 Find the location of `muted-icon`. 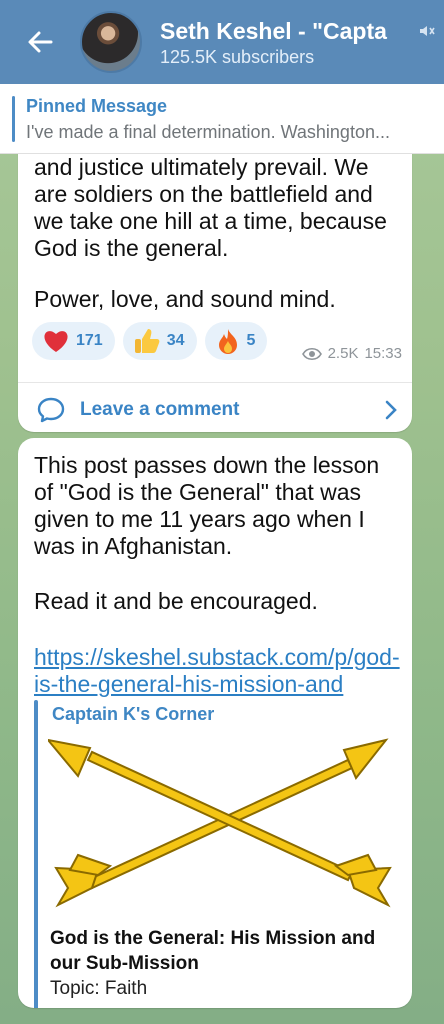

muted-icon is located at coordinates (427, 31).